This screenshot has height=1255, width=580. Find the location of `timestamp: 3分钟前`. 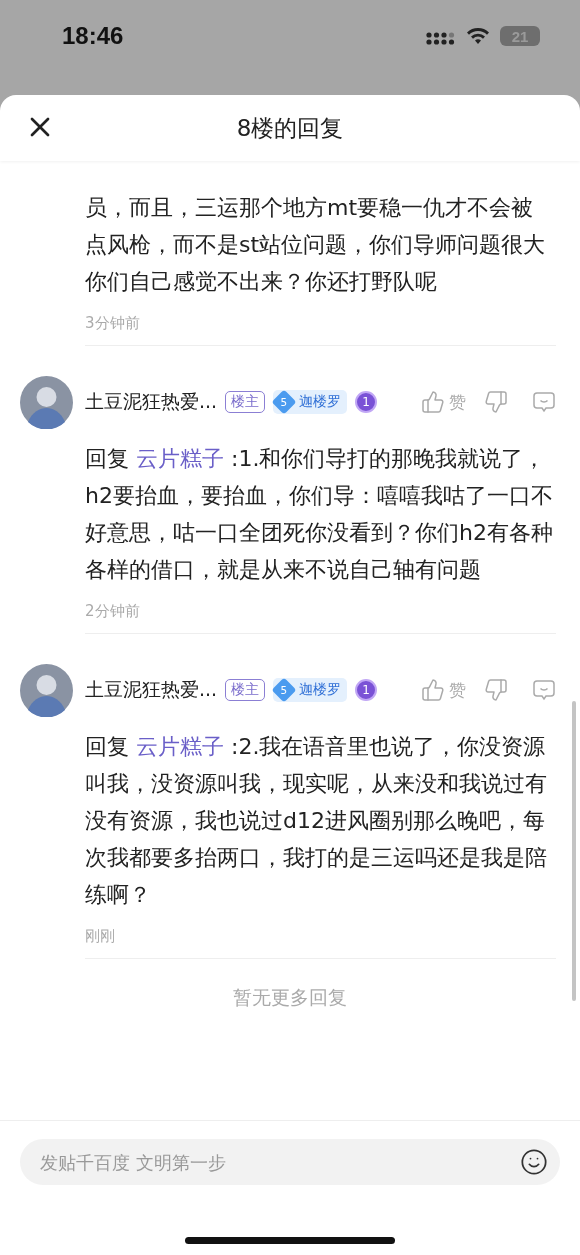

timestamp: 3分钟前 is located at coordinates (112, 323).